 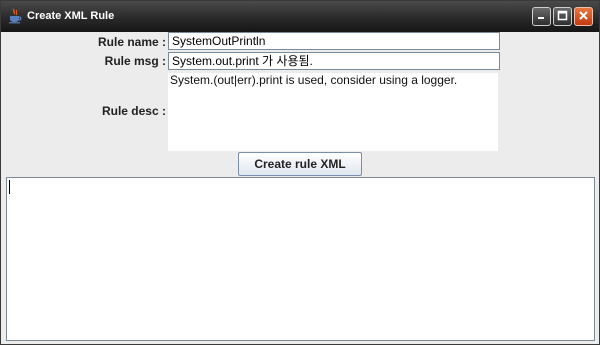 I want to click on minimize-icon, so click(x=541, y=17).